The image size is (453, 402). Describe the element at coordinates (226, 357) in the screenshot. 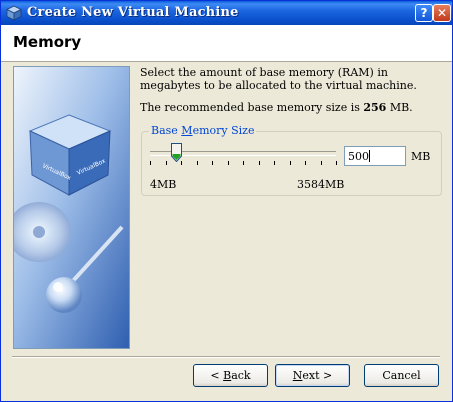

I see `footer-separator` at that location.